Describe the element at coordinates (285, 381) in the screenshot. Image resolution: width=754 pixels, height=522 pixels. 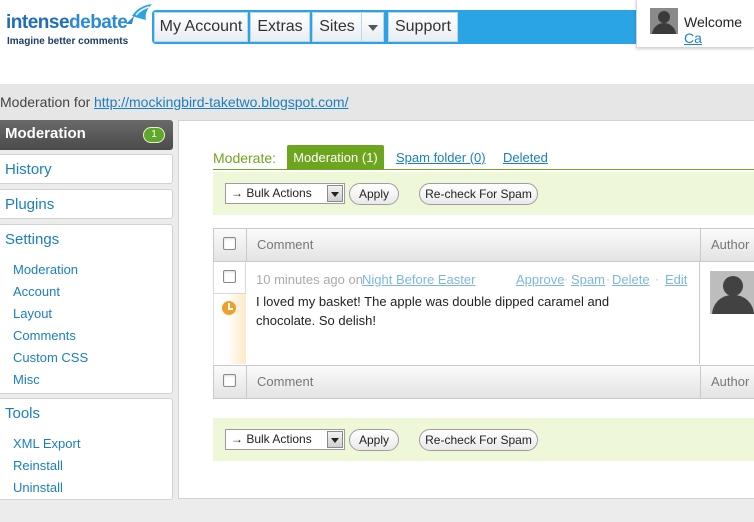
I see `column-footer-comment: Comment` at that location.